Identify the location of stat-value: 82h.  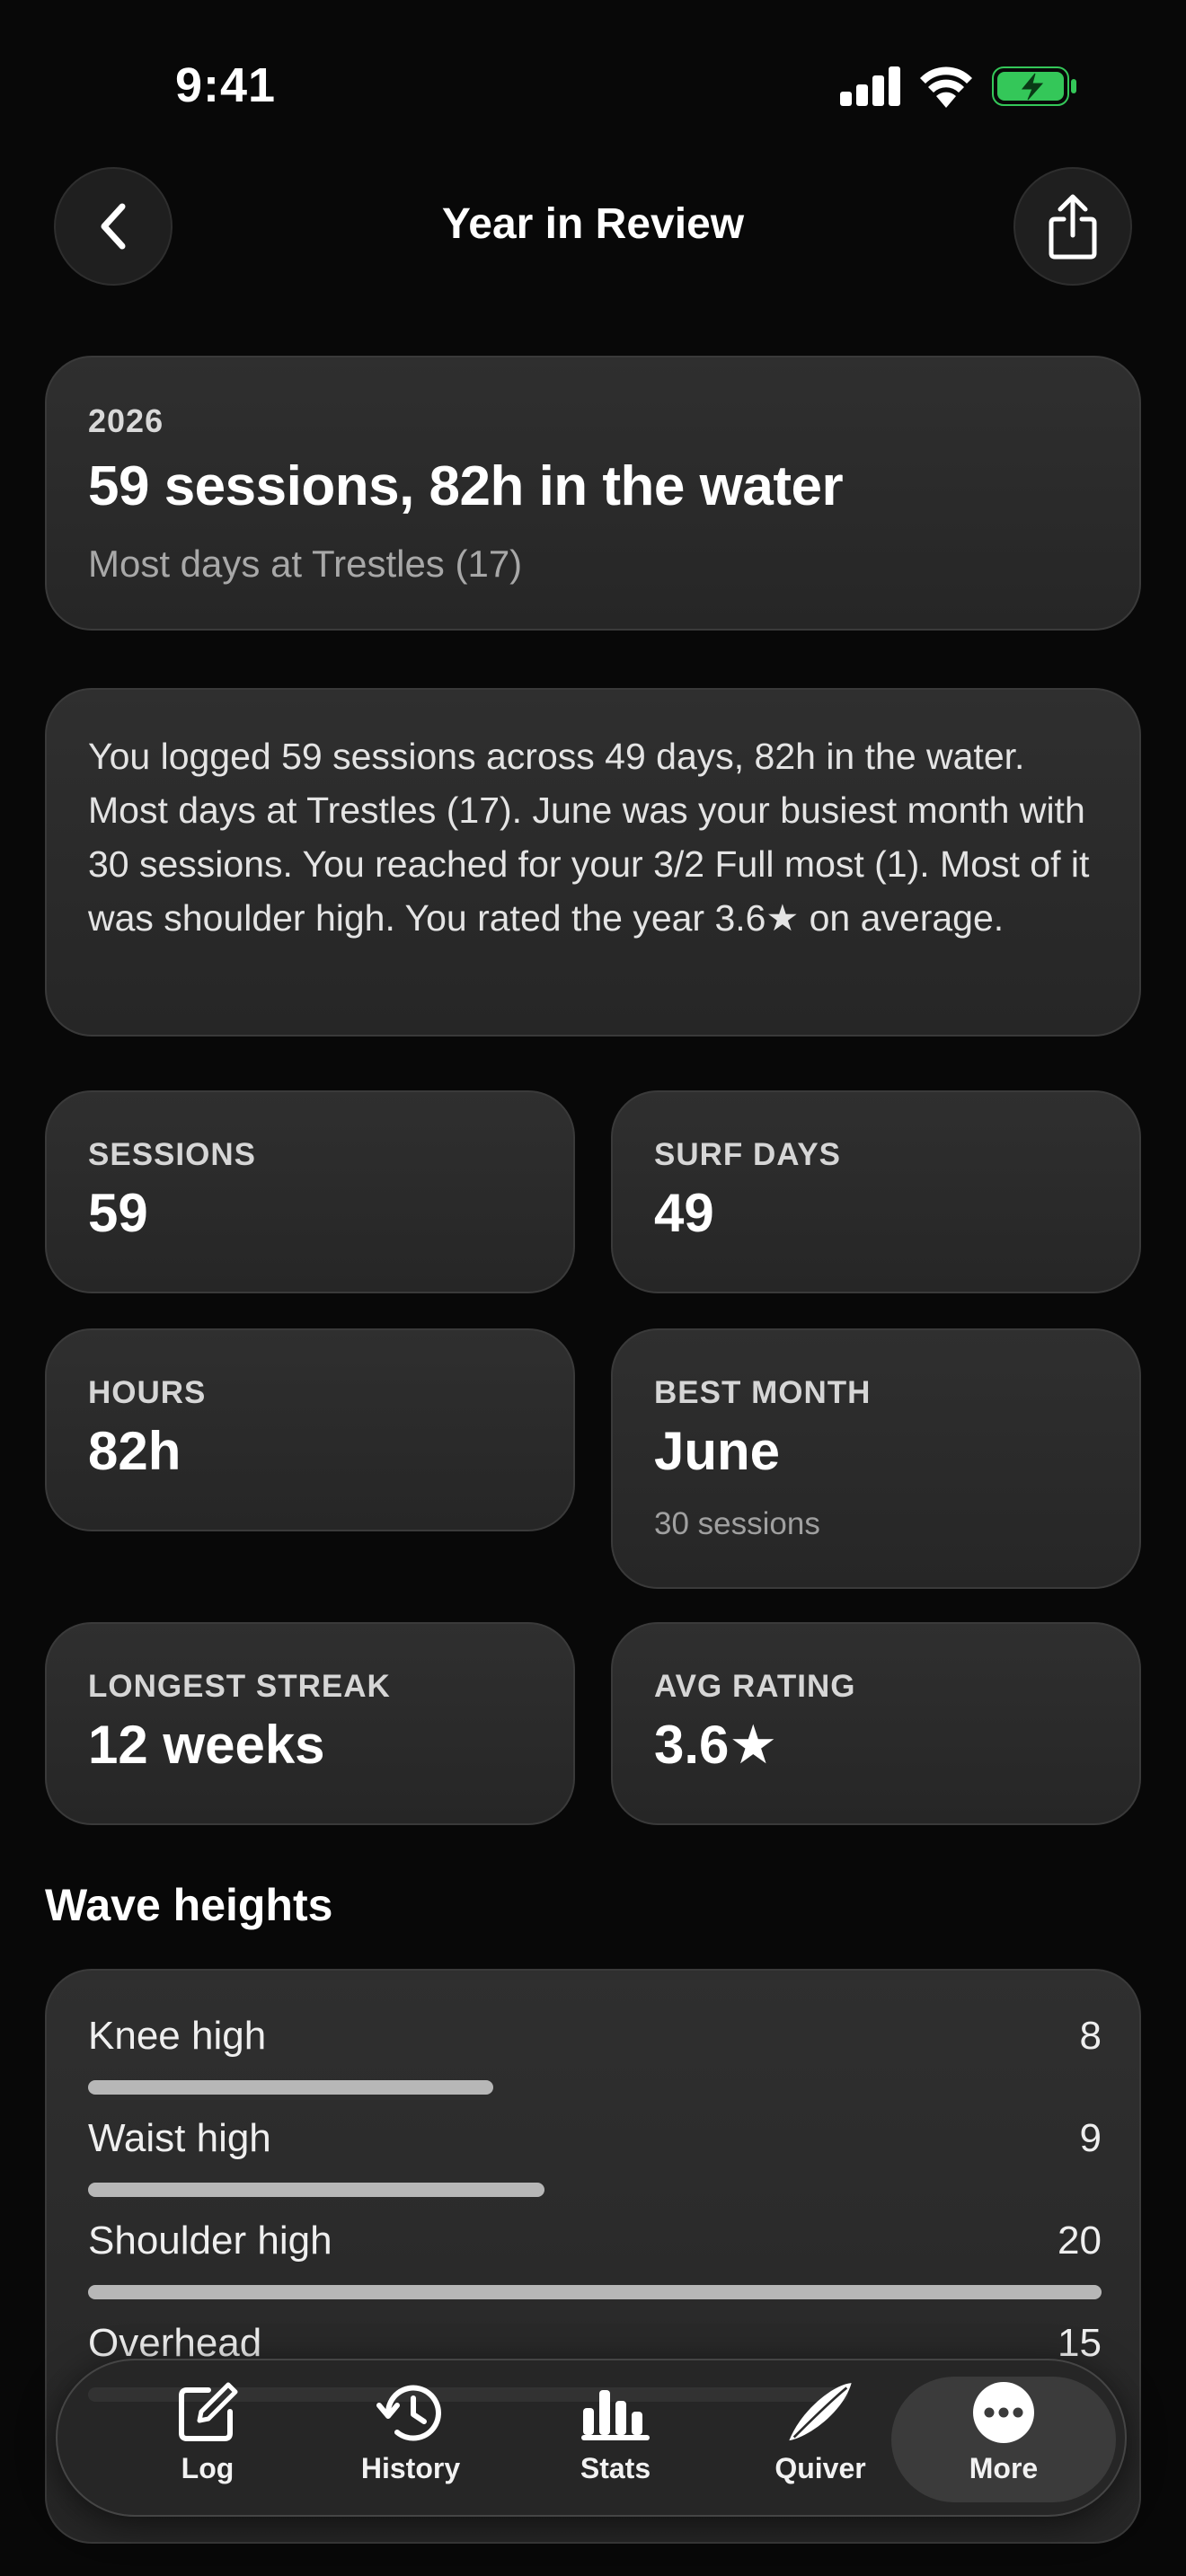
(134, 1451).